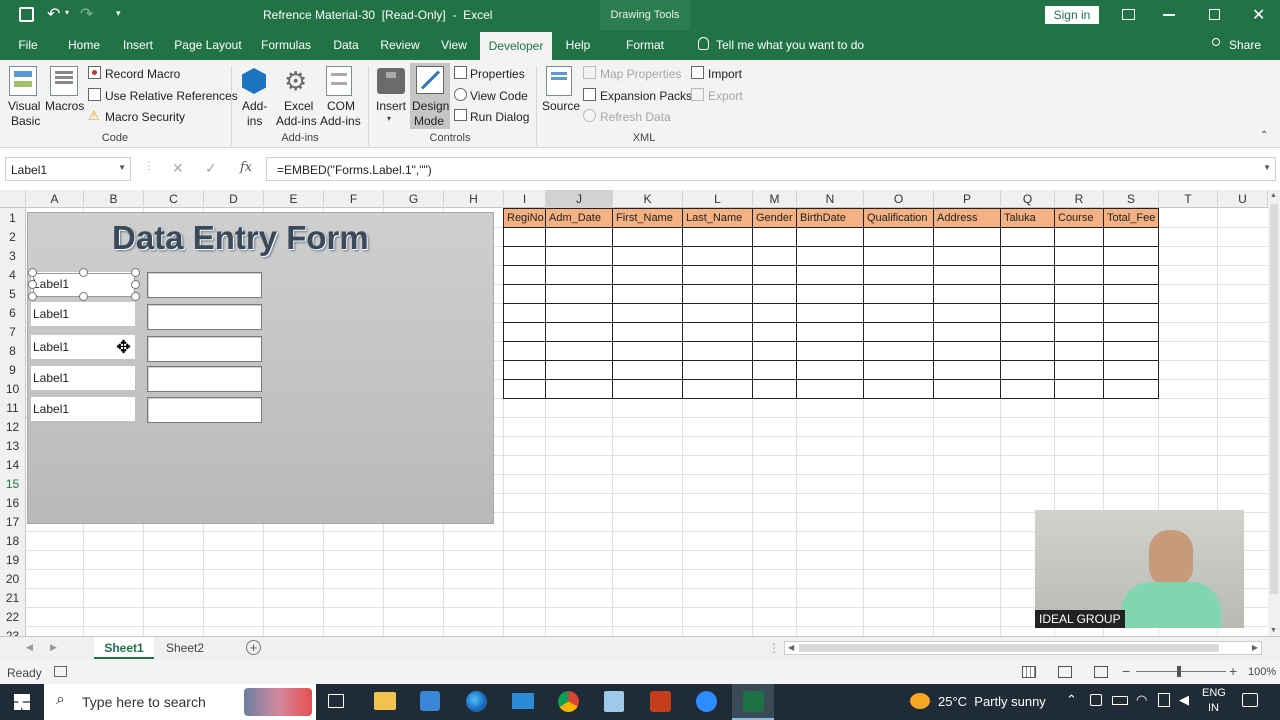 This screenshot has width=1280, height=720. Describe the element at coordinates (1245, 45) in the screenshot. I see `share-button: Share` at that location.